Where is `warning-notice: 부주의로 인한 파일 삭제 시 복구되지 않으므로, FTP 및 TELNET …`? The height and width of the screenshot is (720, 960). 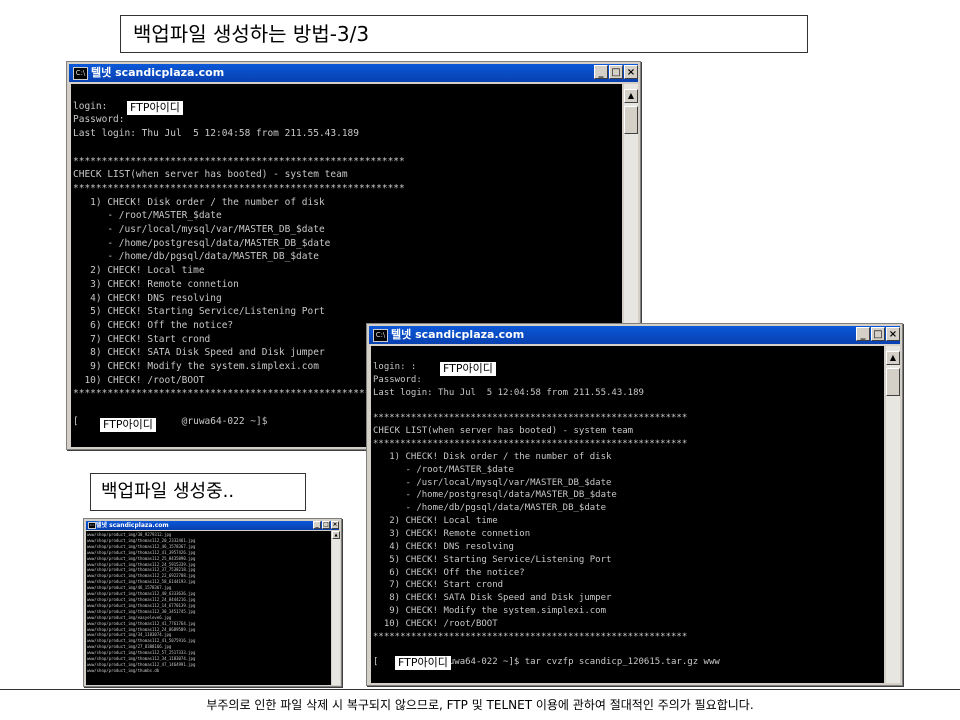 warning-notice: 부주의로 인한 파일 삭제 시 복구되지 않으므로, FTP 및 TELNET … is located at coordinates (480, 704).